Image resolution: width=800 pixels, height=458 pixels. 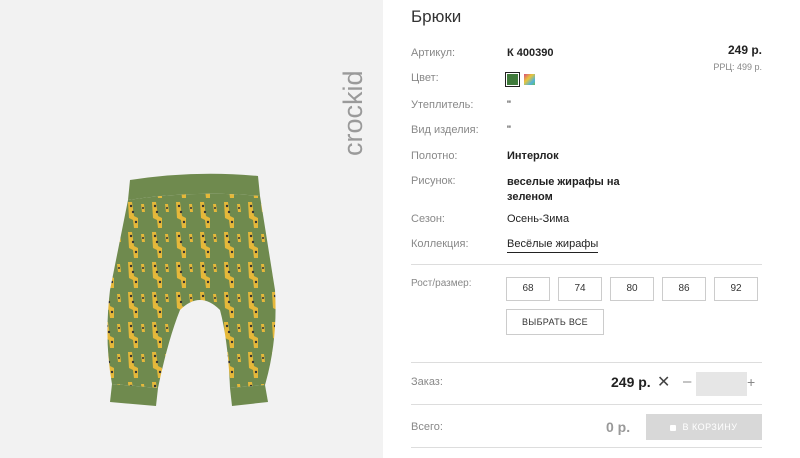 I want to click on product-title: Брюки, so click(x=436, y=16).